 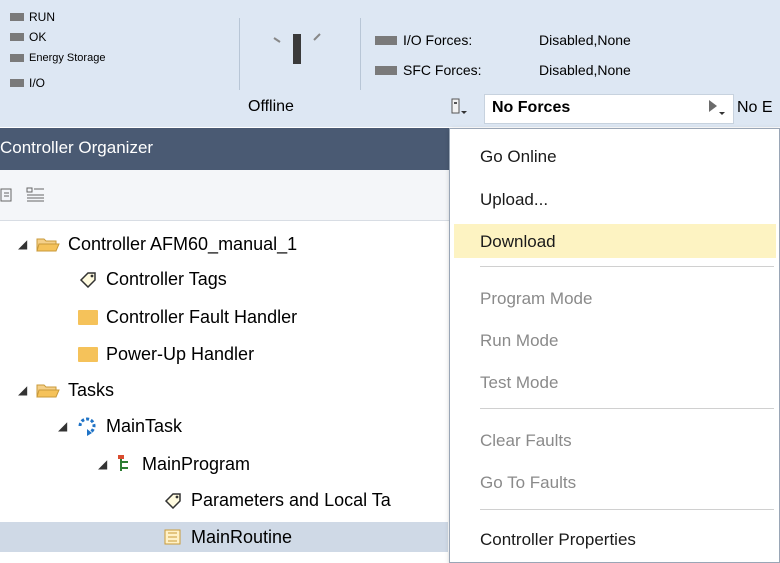 I want to click on menu-go-to-faults: Go To Faults, so click(x=528, y=483).